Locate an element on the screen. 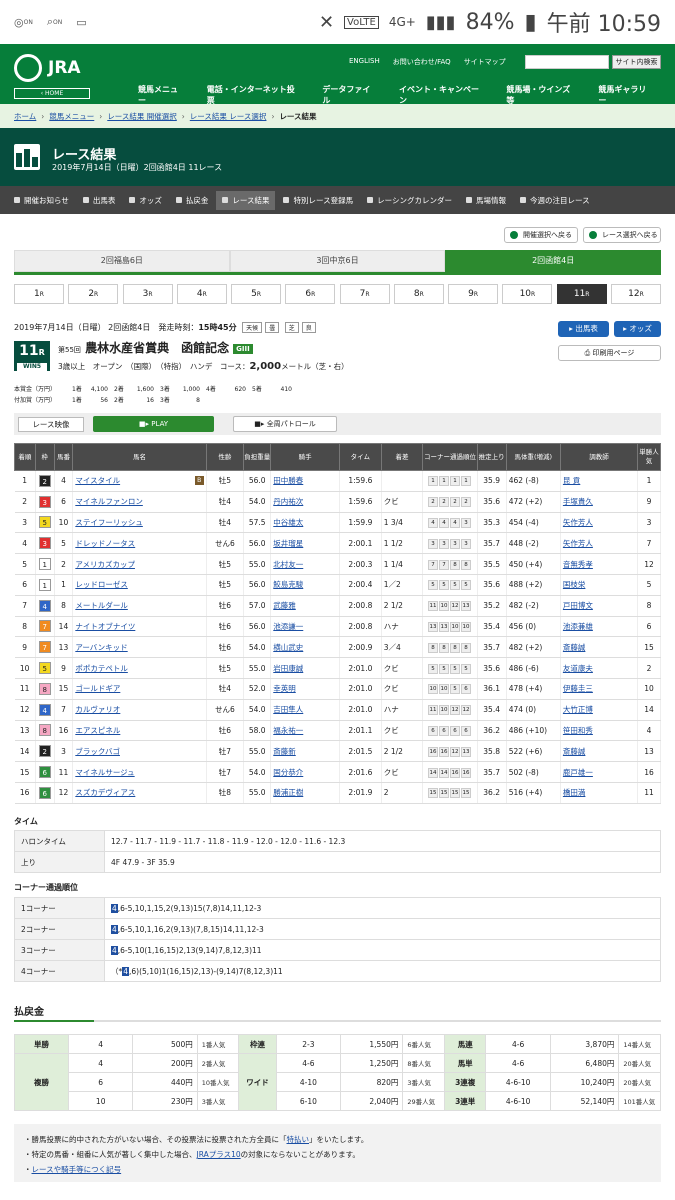  horse-name-link: ゴールドギア is located at coordinates (139, 689).